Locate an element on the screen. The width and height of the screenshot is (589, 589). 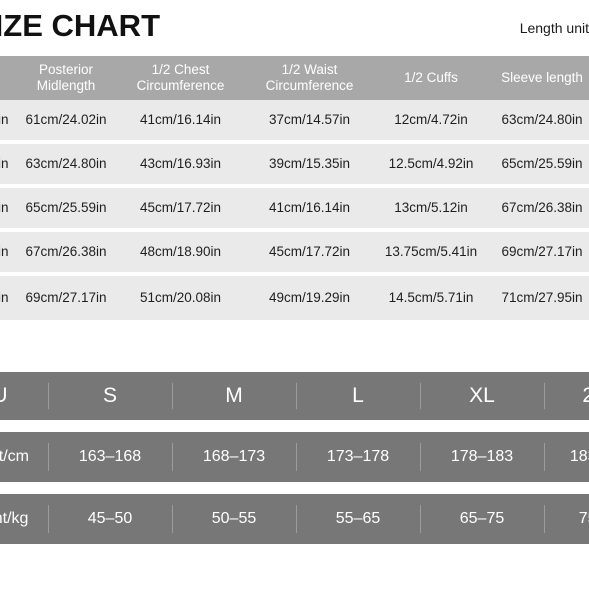
cell-shoulder: 49cm/19.29in is located at coordinates (4, 252).